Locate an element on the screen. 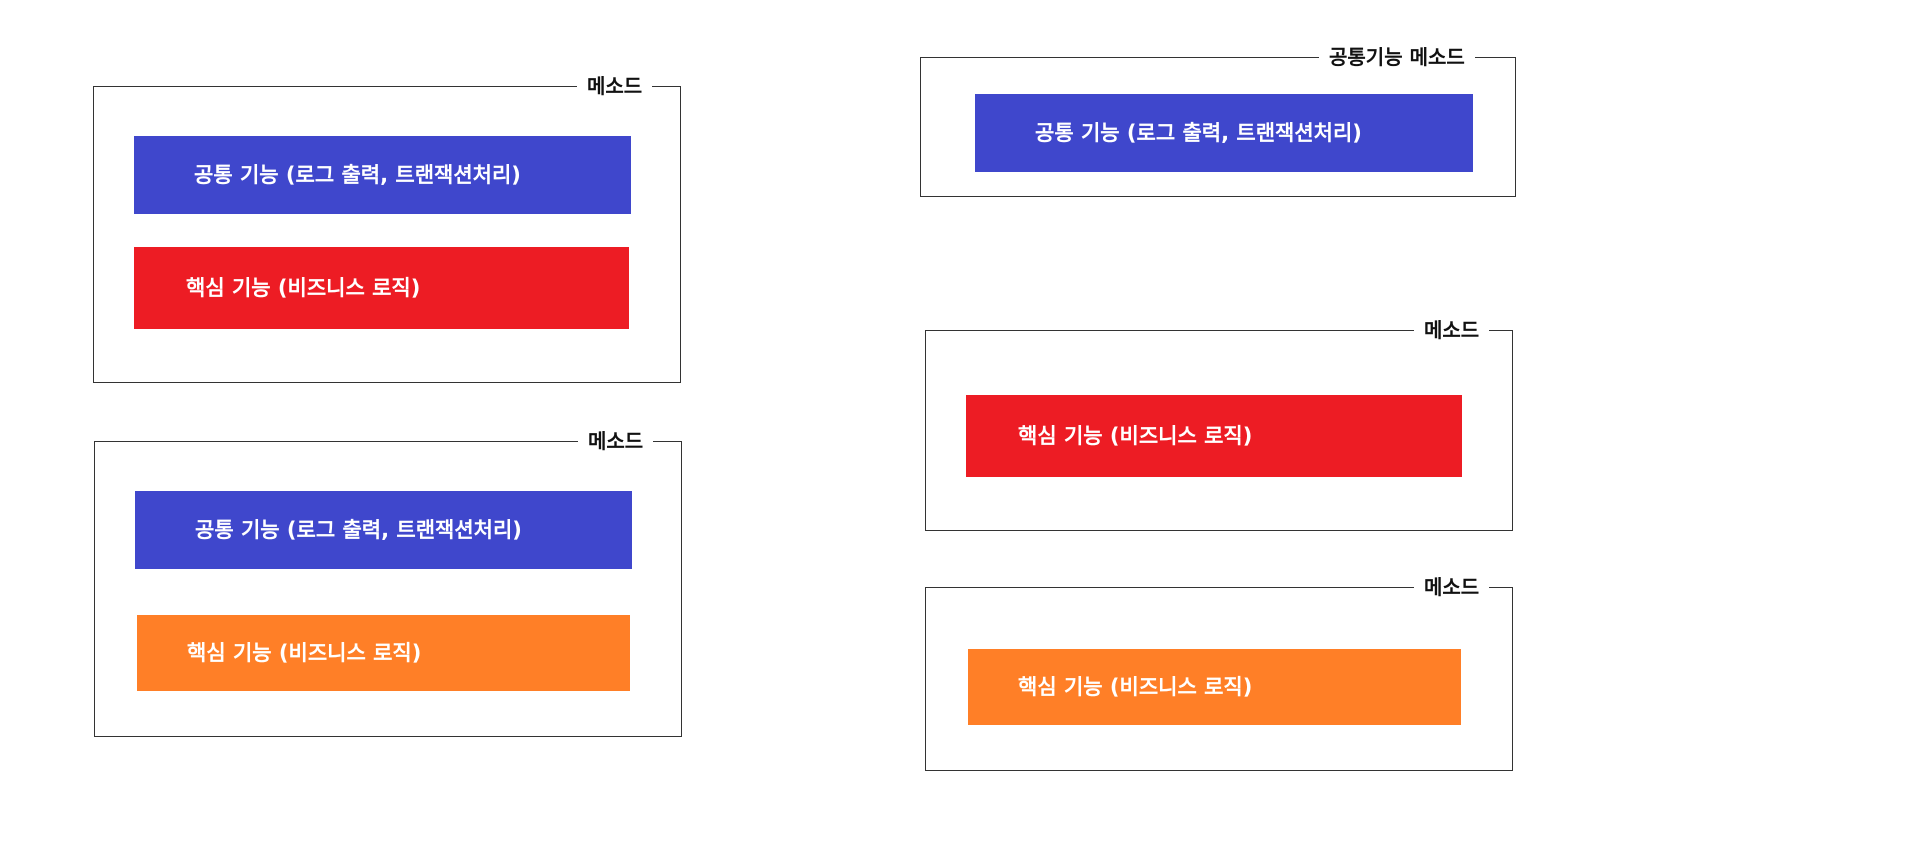 Image resolution: width=1906 pixels, height=858 pixels. frame-title: 공통기능 메소드 is located at coordinates (1397, 57).